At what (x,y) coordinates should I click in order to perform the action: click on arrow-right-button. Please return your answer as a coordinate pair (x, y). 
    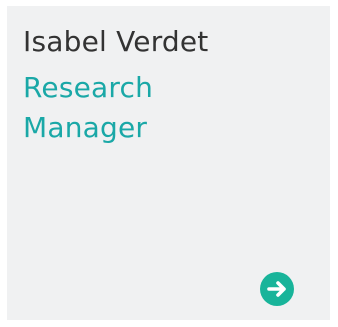
    Looking at the image, I should click on (277, 289).